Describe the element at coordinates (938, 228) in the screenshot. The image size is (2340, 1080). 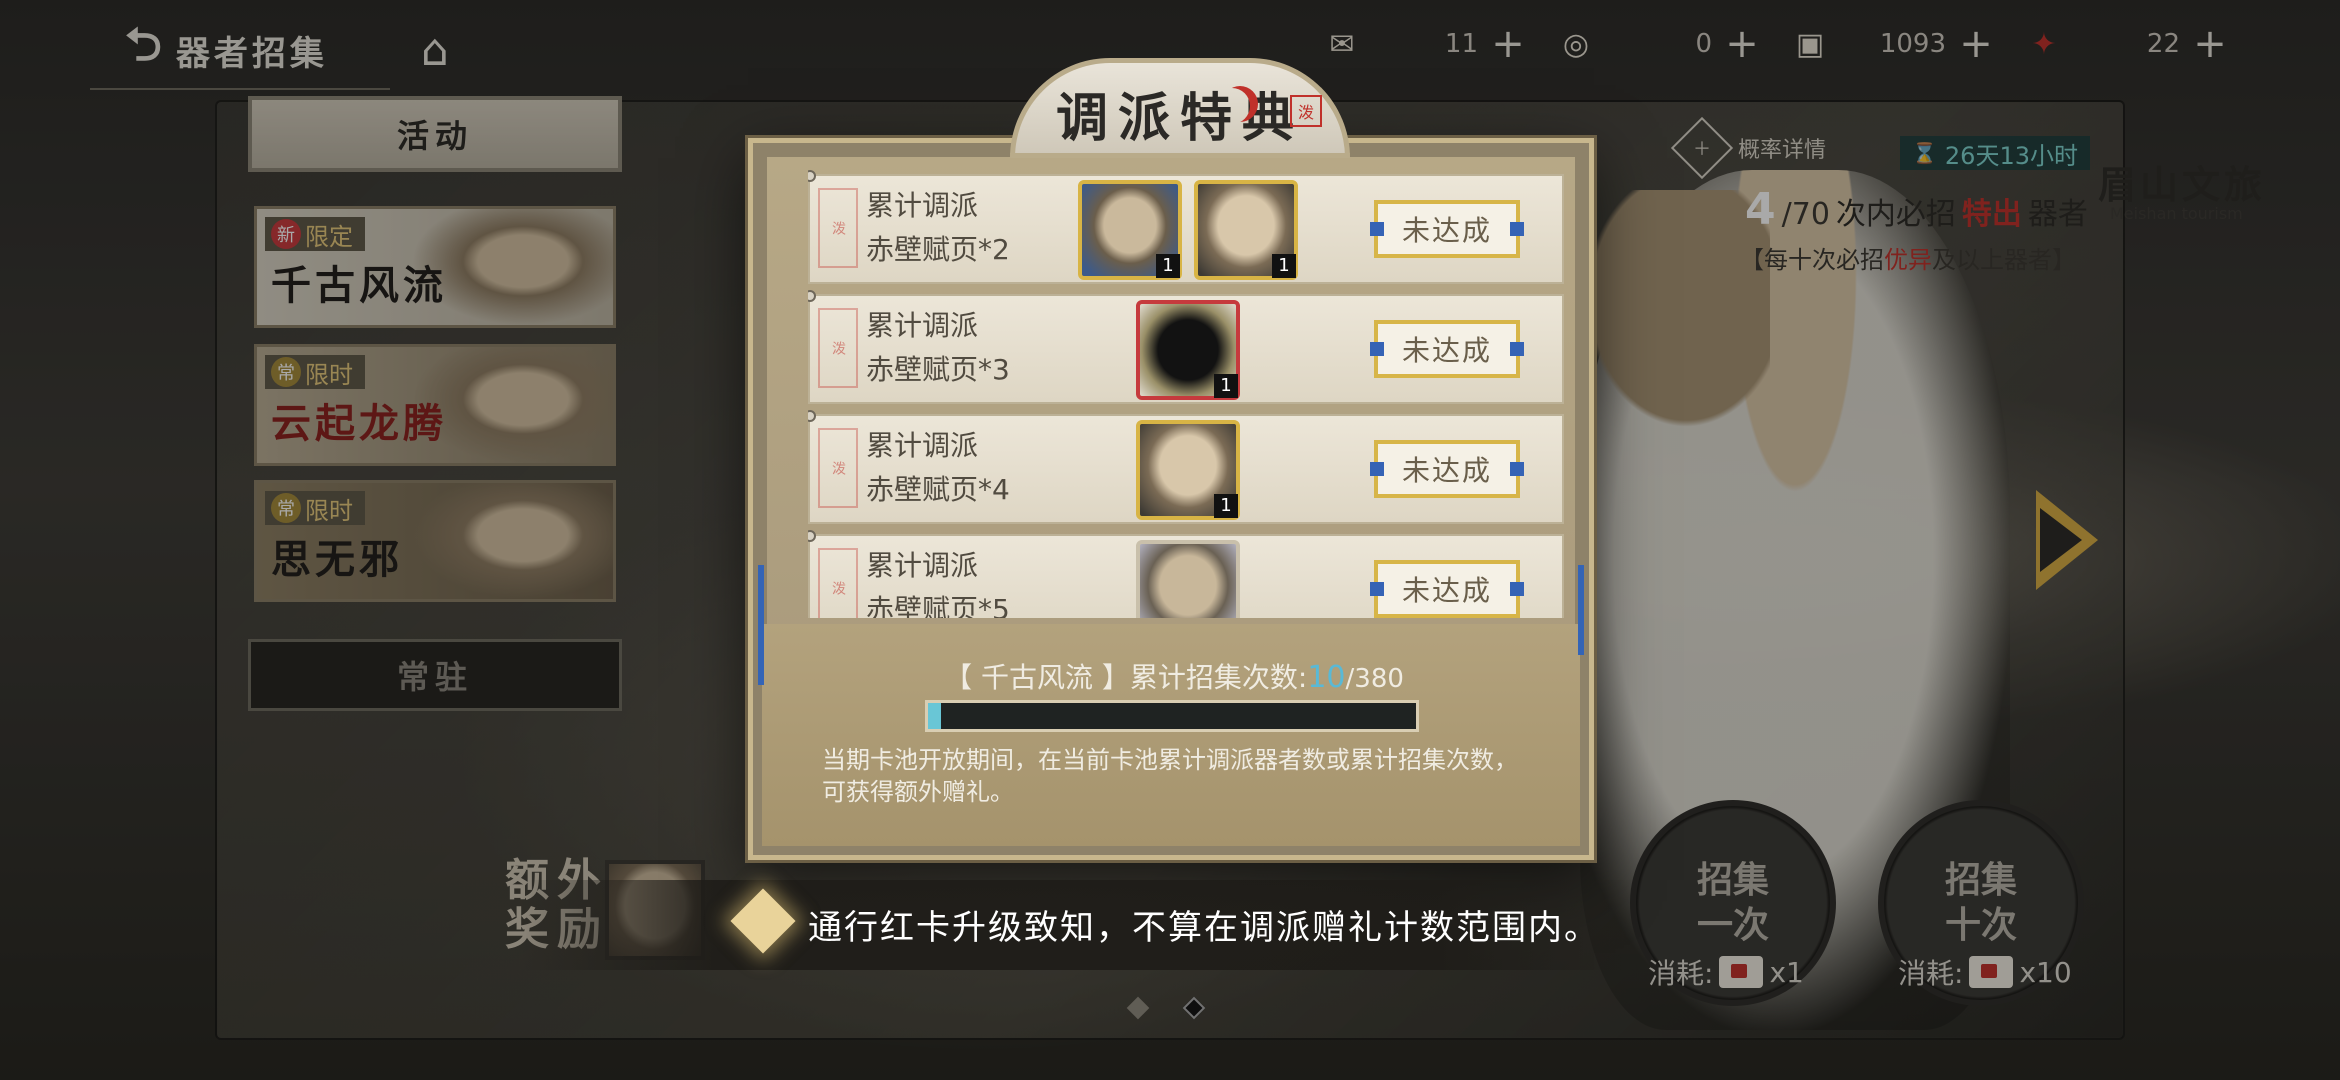
I see `reward-condition: 累计调派 赤壁赋页*2` at that location.